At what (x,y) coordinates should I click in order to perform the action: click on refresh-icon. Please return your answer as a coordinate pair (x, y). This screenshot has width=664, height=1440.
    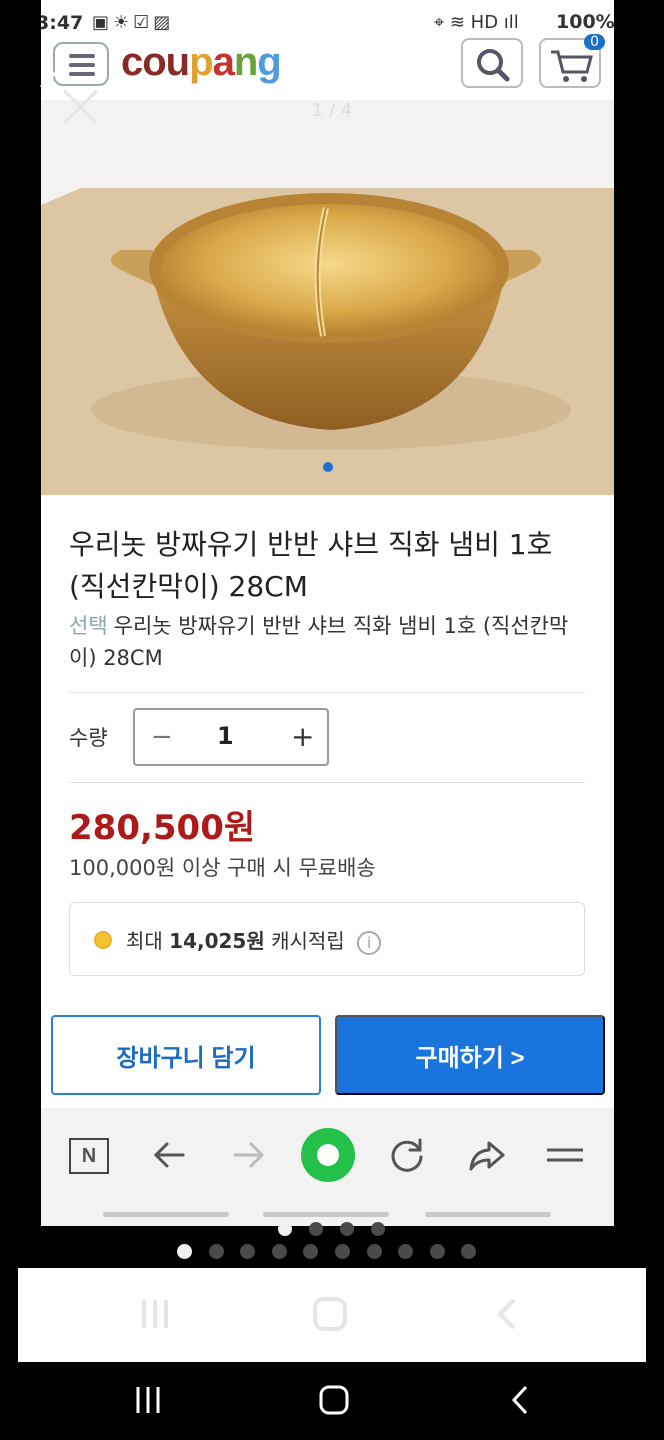
    Looking at the image, I should click on (407, 1155).